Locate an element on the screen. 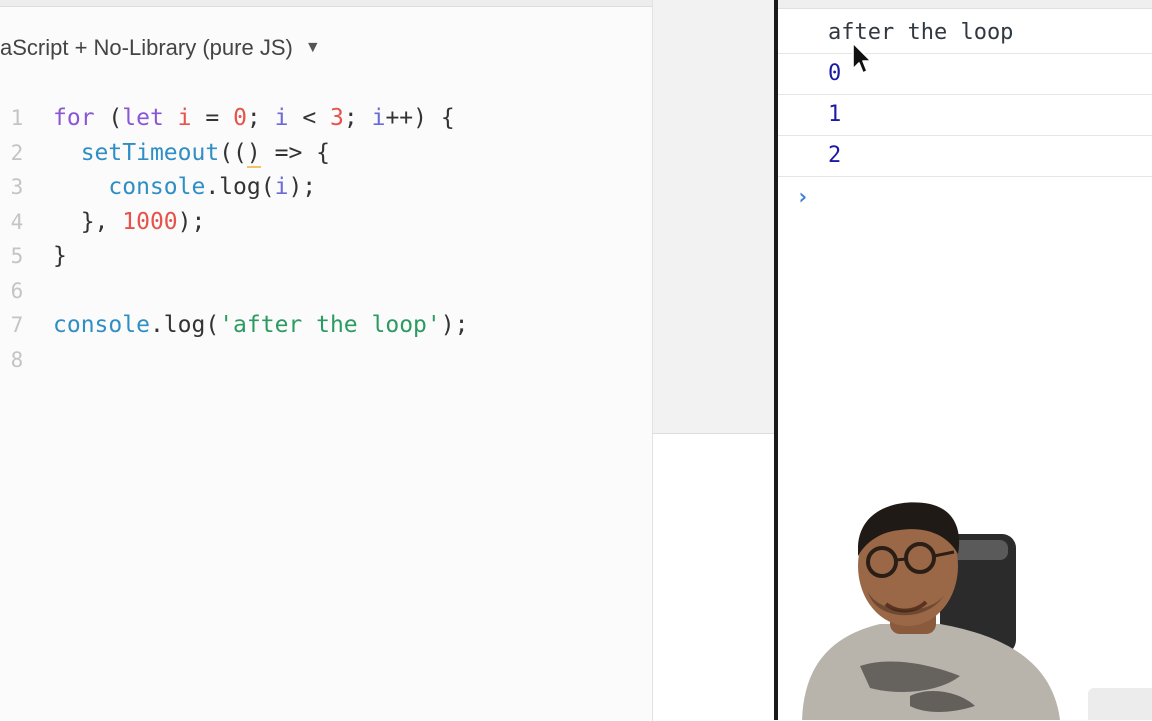 This screenshot has width=1152, height=721. code-token: => { is located at coordinates (295, 152).